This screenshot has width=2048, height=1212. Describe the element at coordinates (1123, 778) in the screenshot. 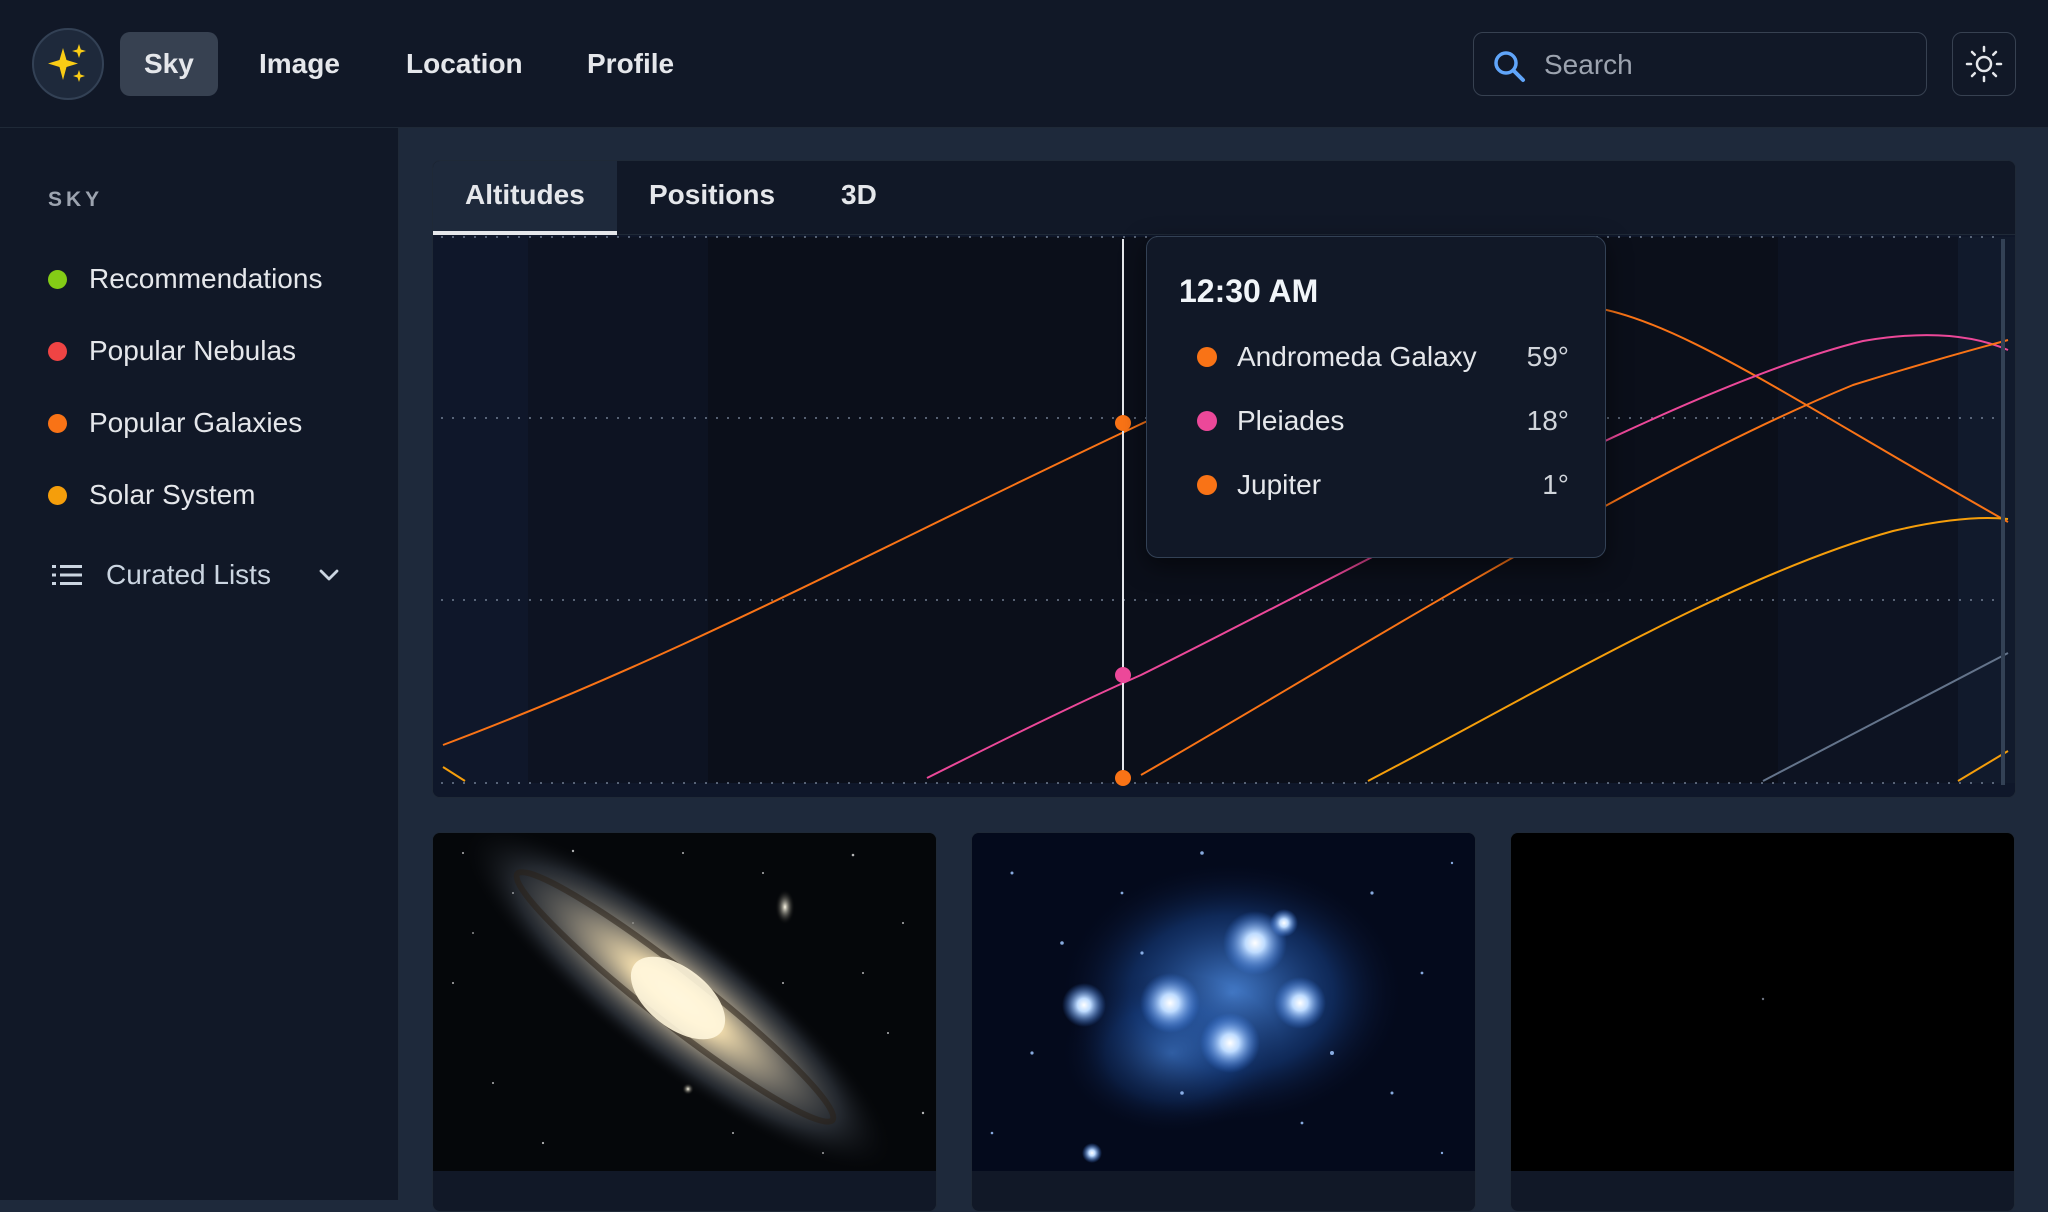

I see `jupiter-marker` at that location.